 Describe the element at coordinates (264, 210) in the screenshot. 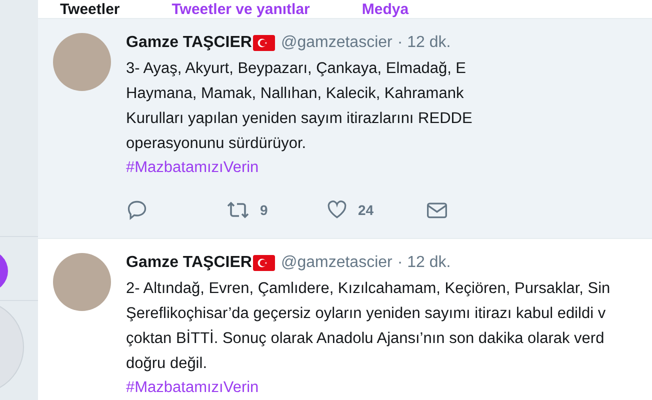

I see `retweet-count: 9` at that location.